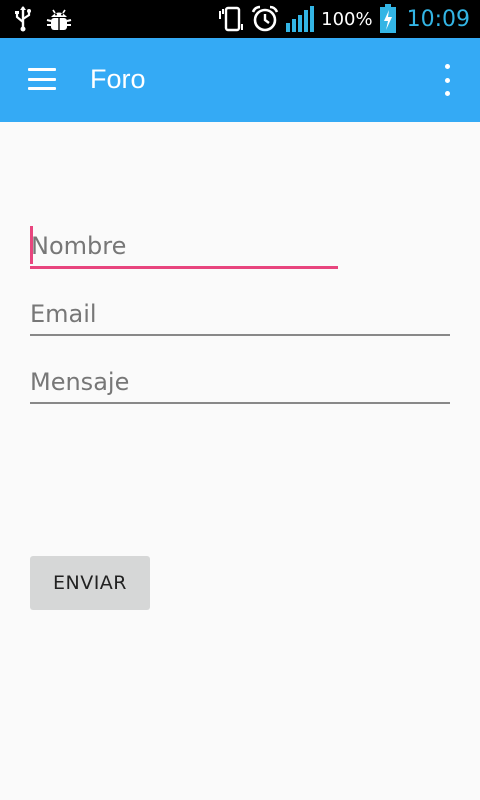 This screenshot has width=480, height=800. I want to click on nombre-field-container, so click(184, 247).